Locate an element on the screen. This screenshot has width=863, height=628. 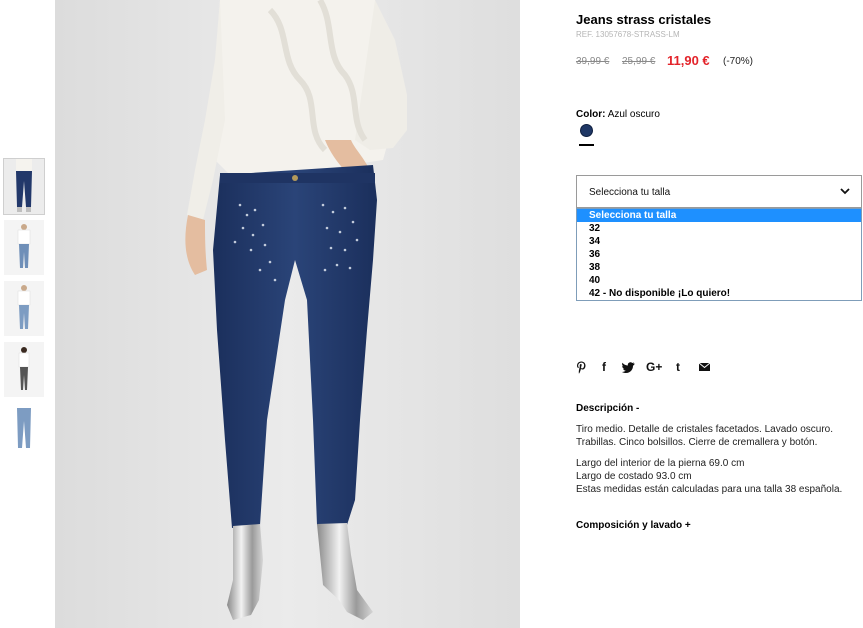
thumbnail-full-image is located at coordinates (24, 369).